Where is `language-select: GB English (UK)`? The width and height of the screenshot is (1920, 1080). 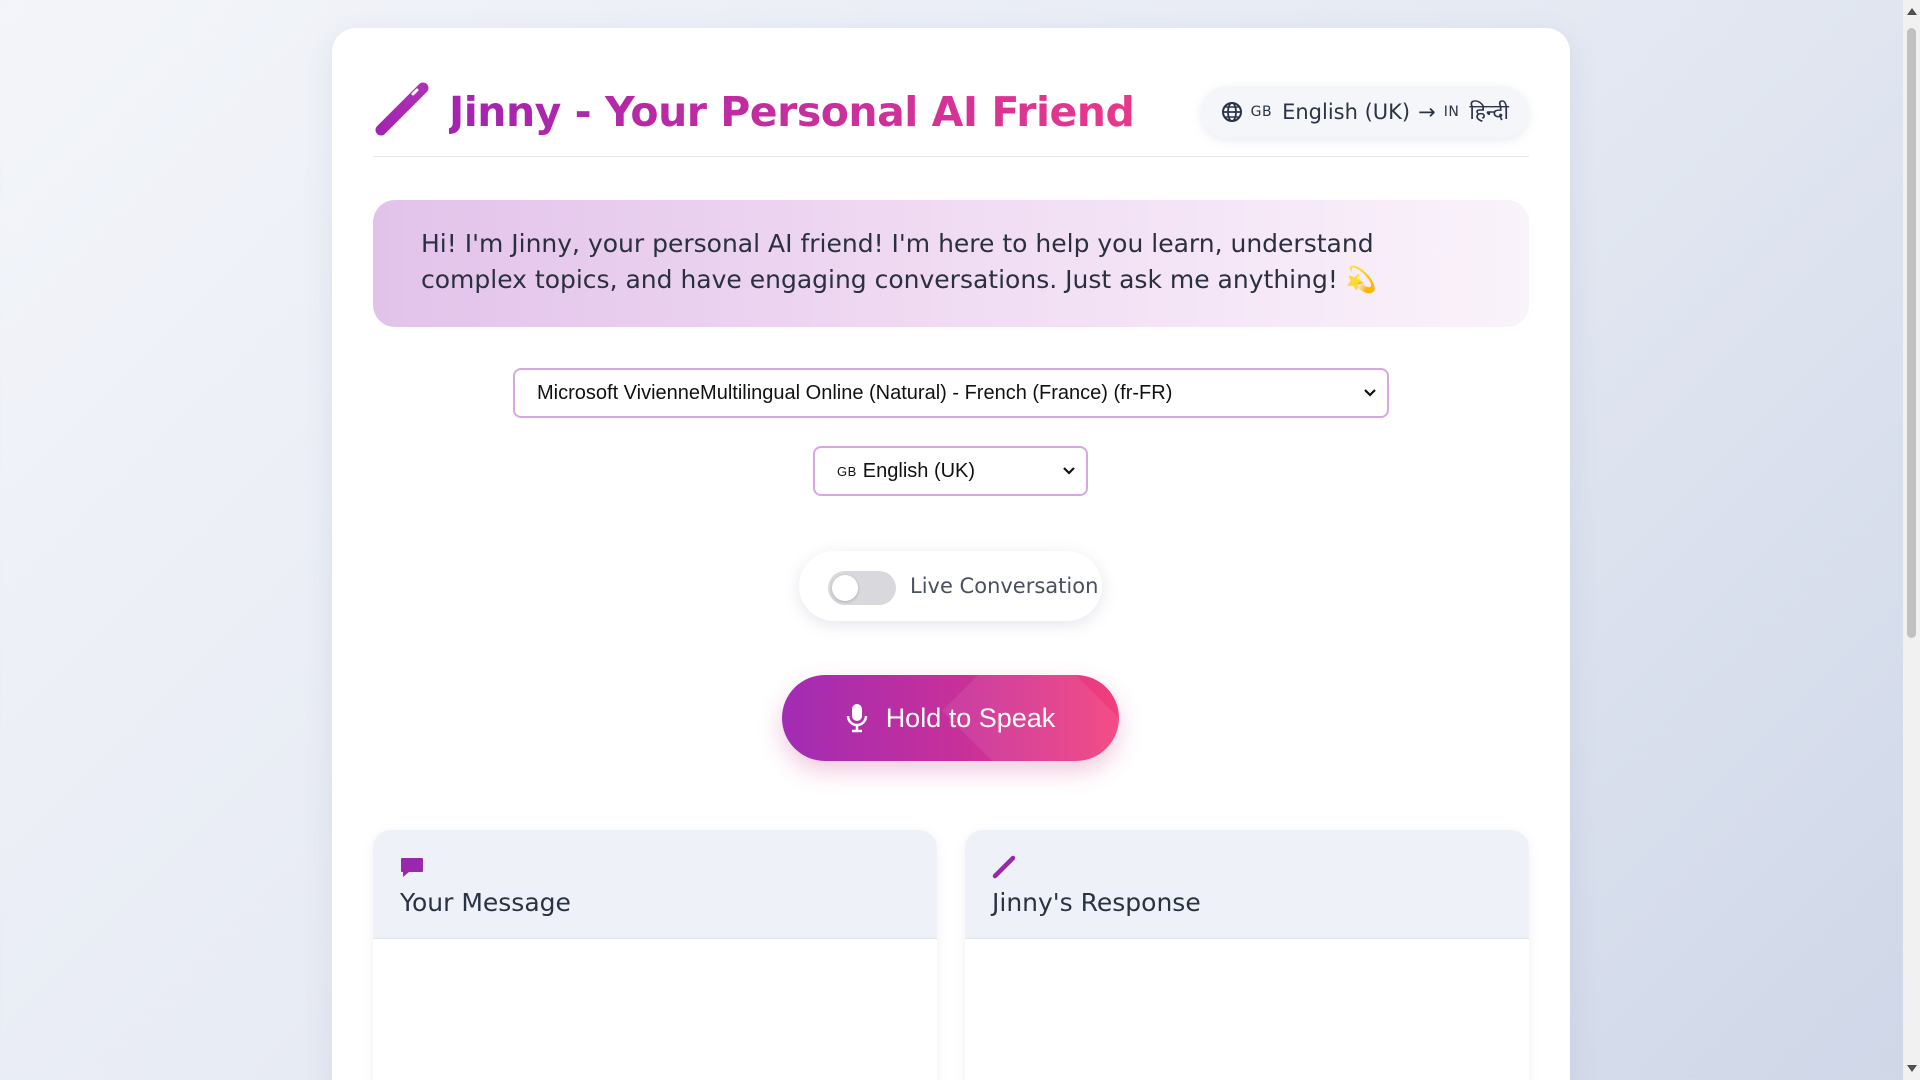
language-select: GB English (UK) is located at coordinates (950, 471).